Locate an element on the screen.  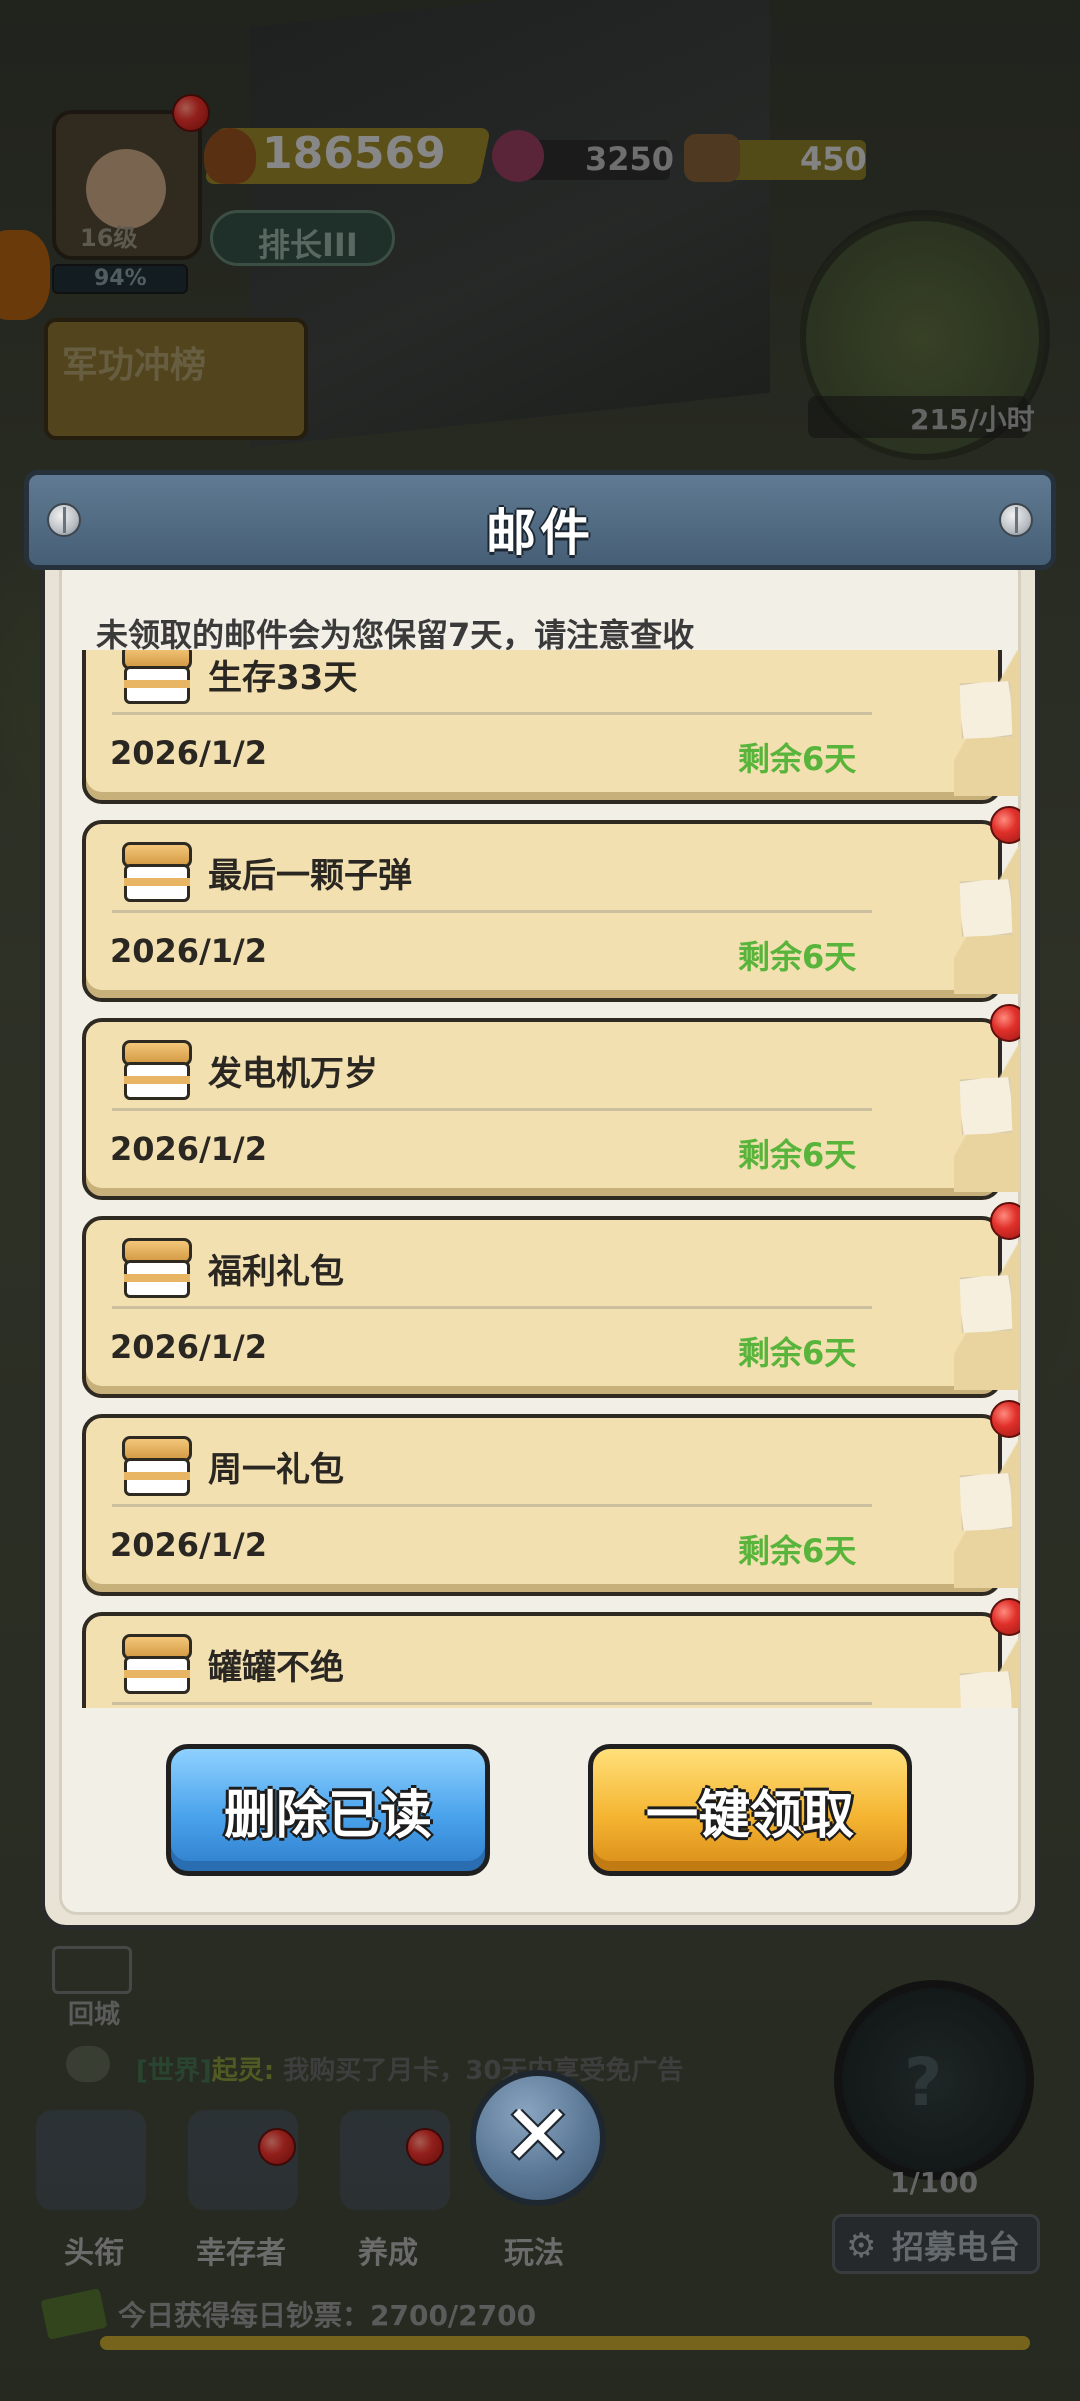
mail-title: 福利礼包 is located at coordinates (276, 1272).